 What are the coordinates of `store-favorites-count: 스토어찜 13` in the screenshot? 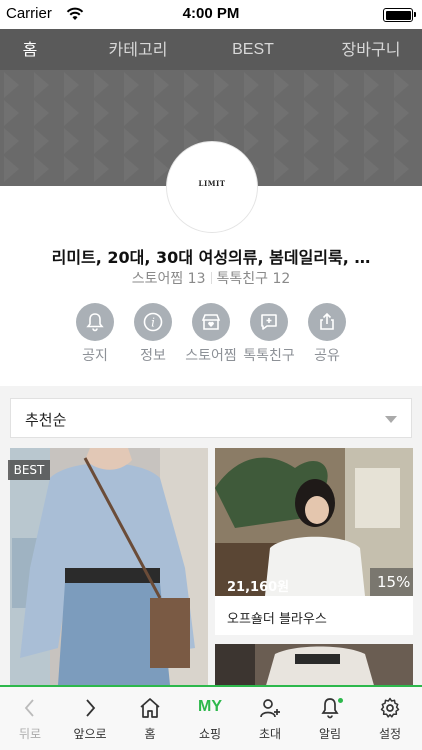 It's located at (169, 279).